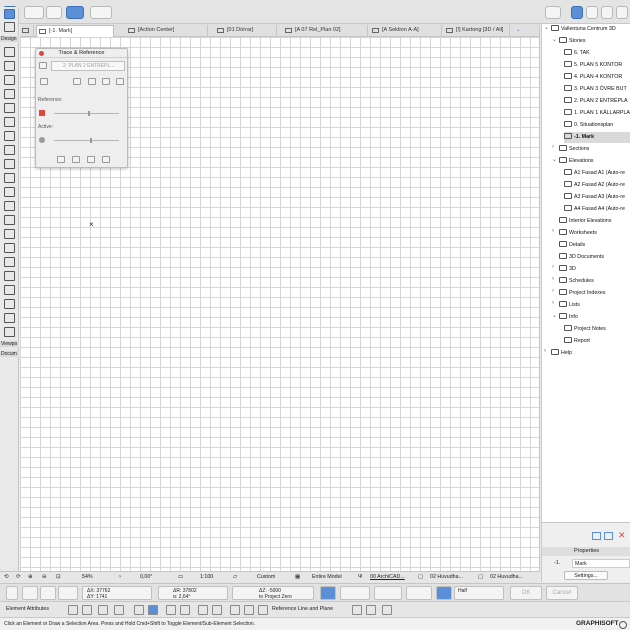 The image size is (630, 630). Describe the element at coordinates (217, 610) in the screenshot. I see `camera-icon` at that location.